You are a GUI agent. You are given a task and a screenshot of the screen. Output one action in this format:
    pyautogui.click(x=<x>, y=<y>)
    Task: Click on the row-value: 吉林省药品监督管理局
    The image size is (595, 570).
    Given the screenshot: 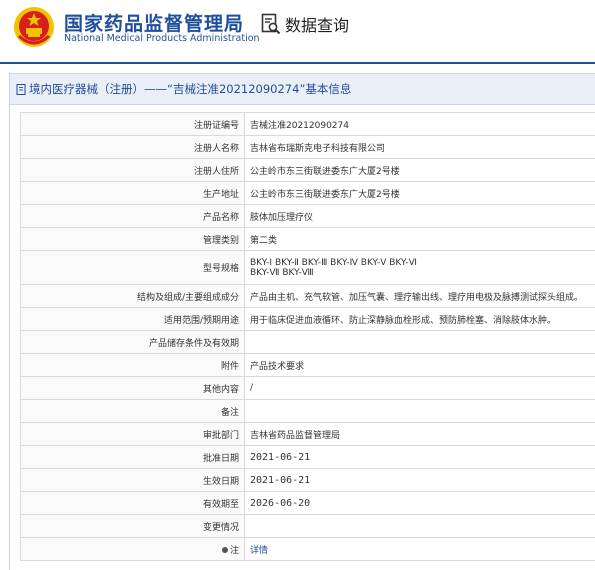 What is the action you would take?
    pyautogui.click(x=420, y=434)
    